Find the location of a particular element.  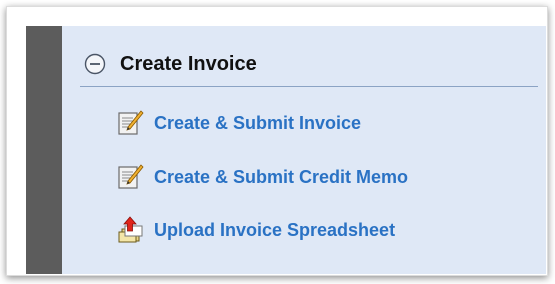

create-submit-credit-memo-link: Create & Submit Credit Memo is located at coordinates (262, 177).